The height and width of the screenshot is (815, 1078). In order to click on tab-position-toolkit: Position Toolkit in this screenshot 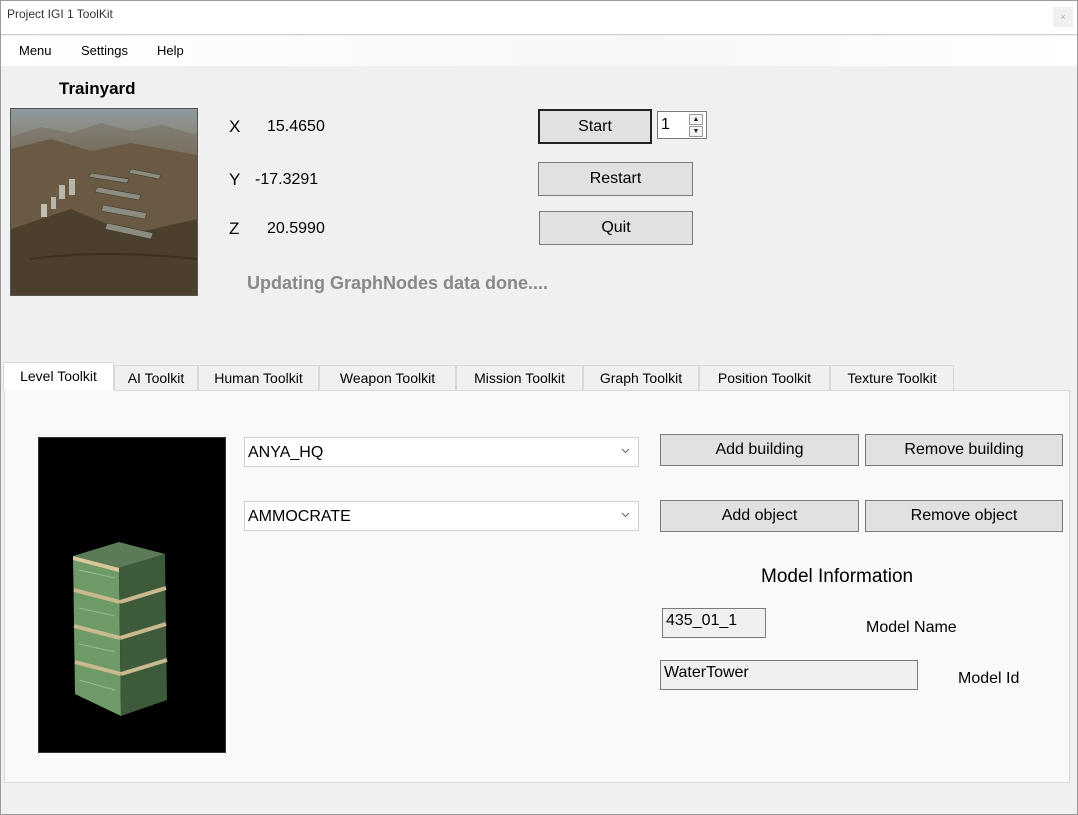, I will do `click(764, 378)`.